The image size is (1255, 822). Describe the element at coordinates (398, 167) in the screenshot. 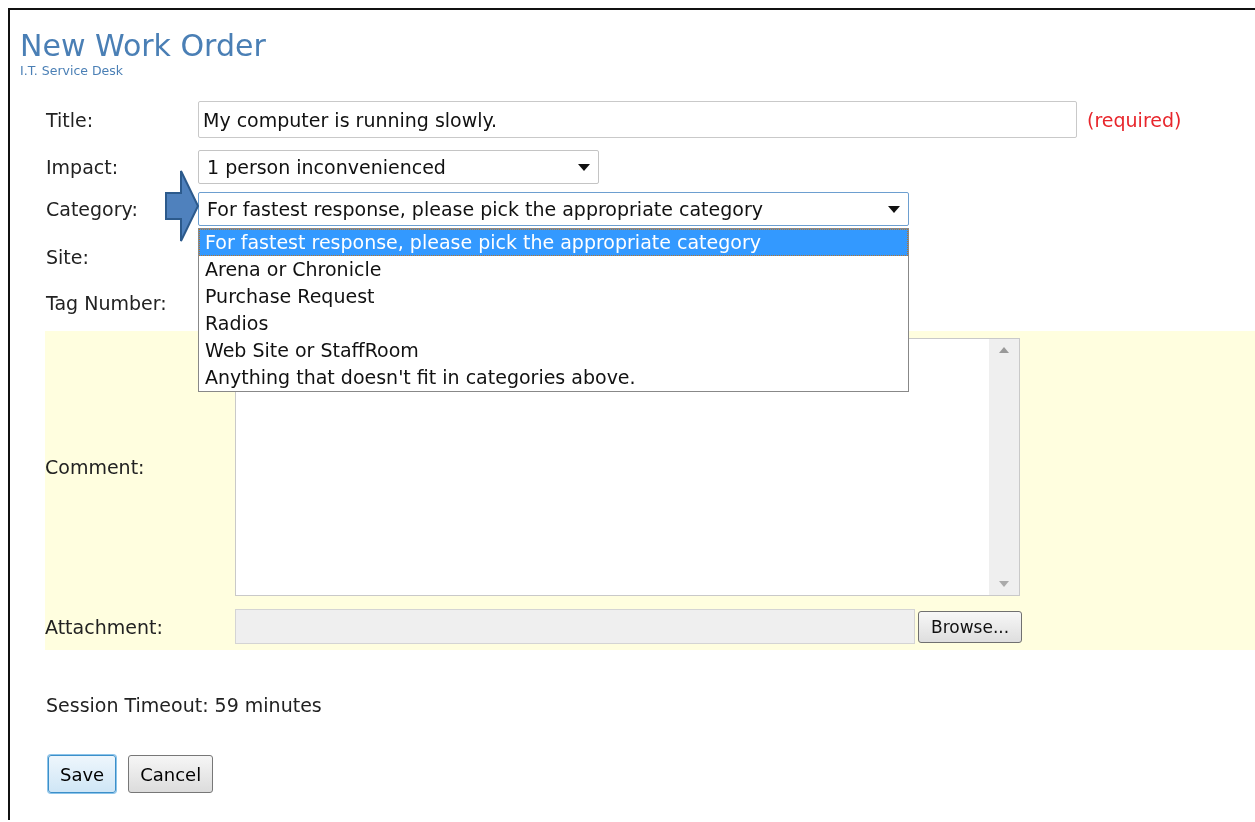

I see `dropdown: 1 person inconvenienced` at that location.